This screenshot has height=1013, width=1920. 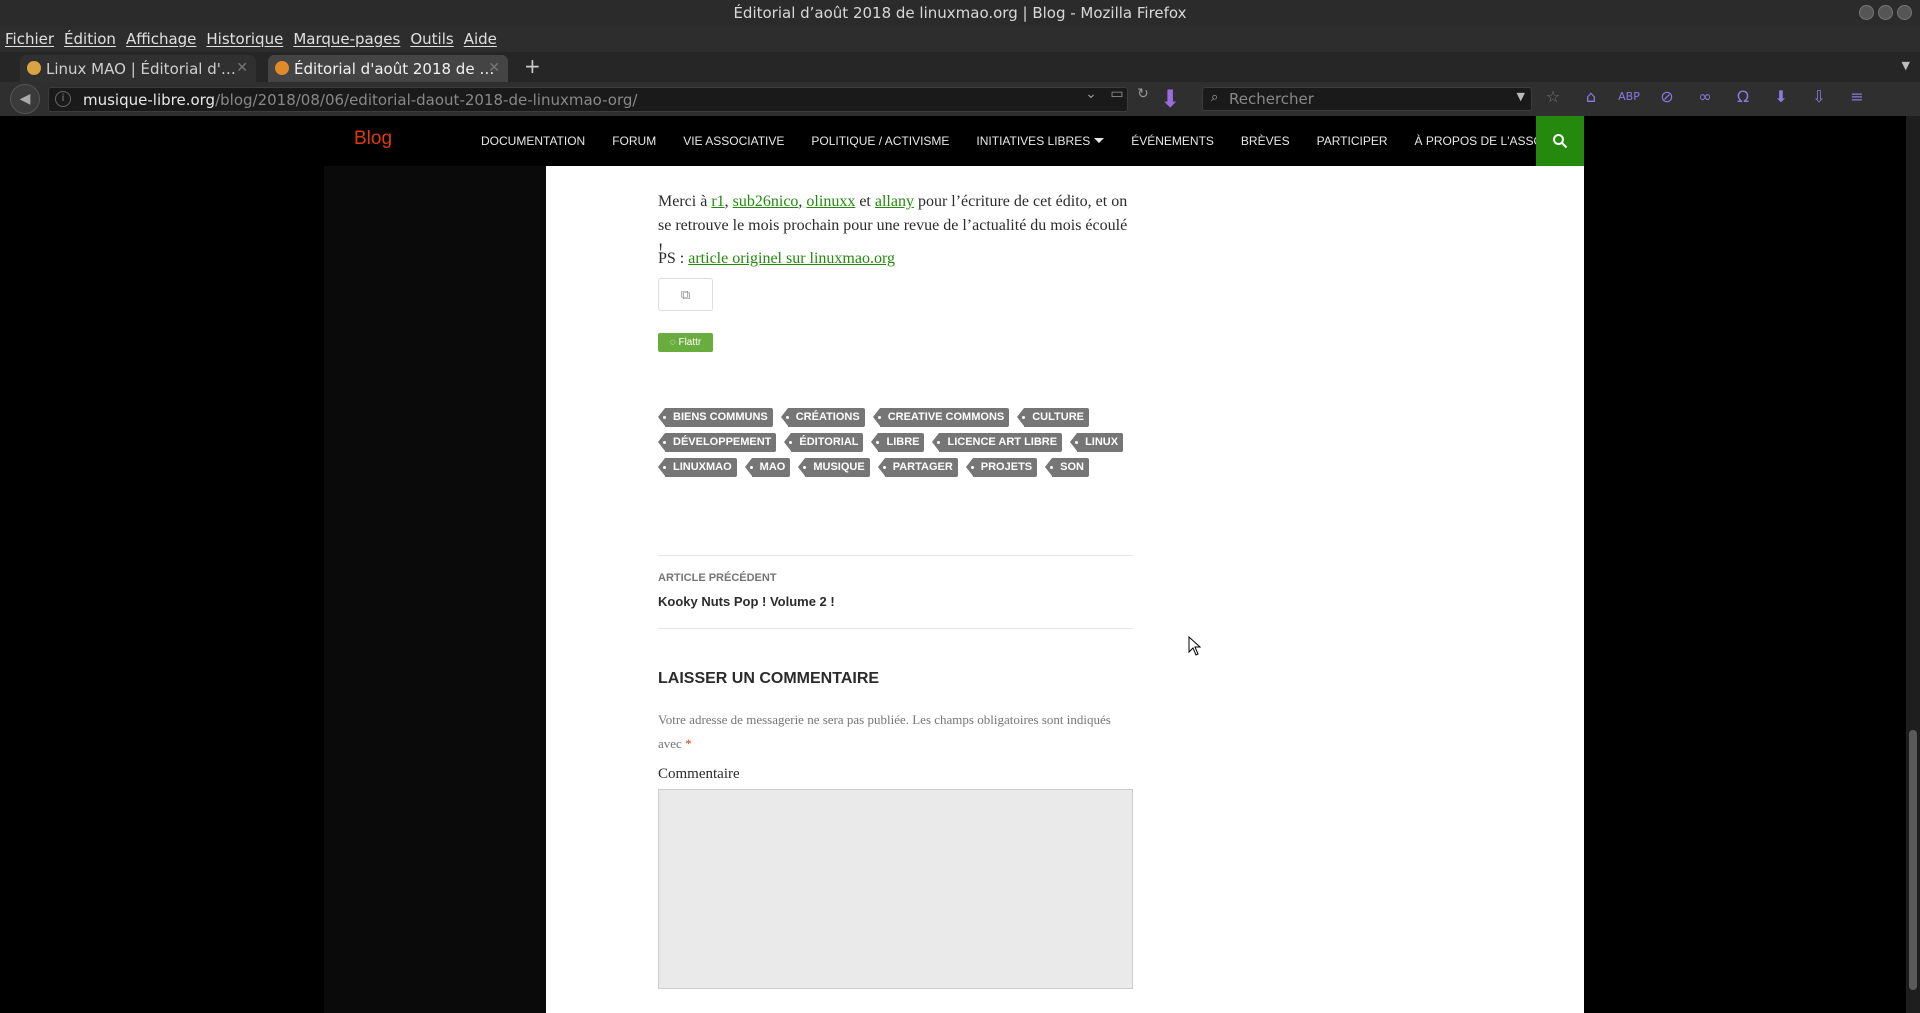 I want to click on menu-marque-pages: Marque-pages, so click(x=346, y=39).